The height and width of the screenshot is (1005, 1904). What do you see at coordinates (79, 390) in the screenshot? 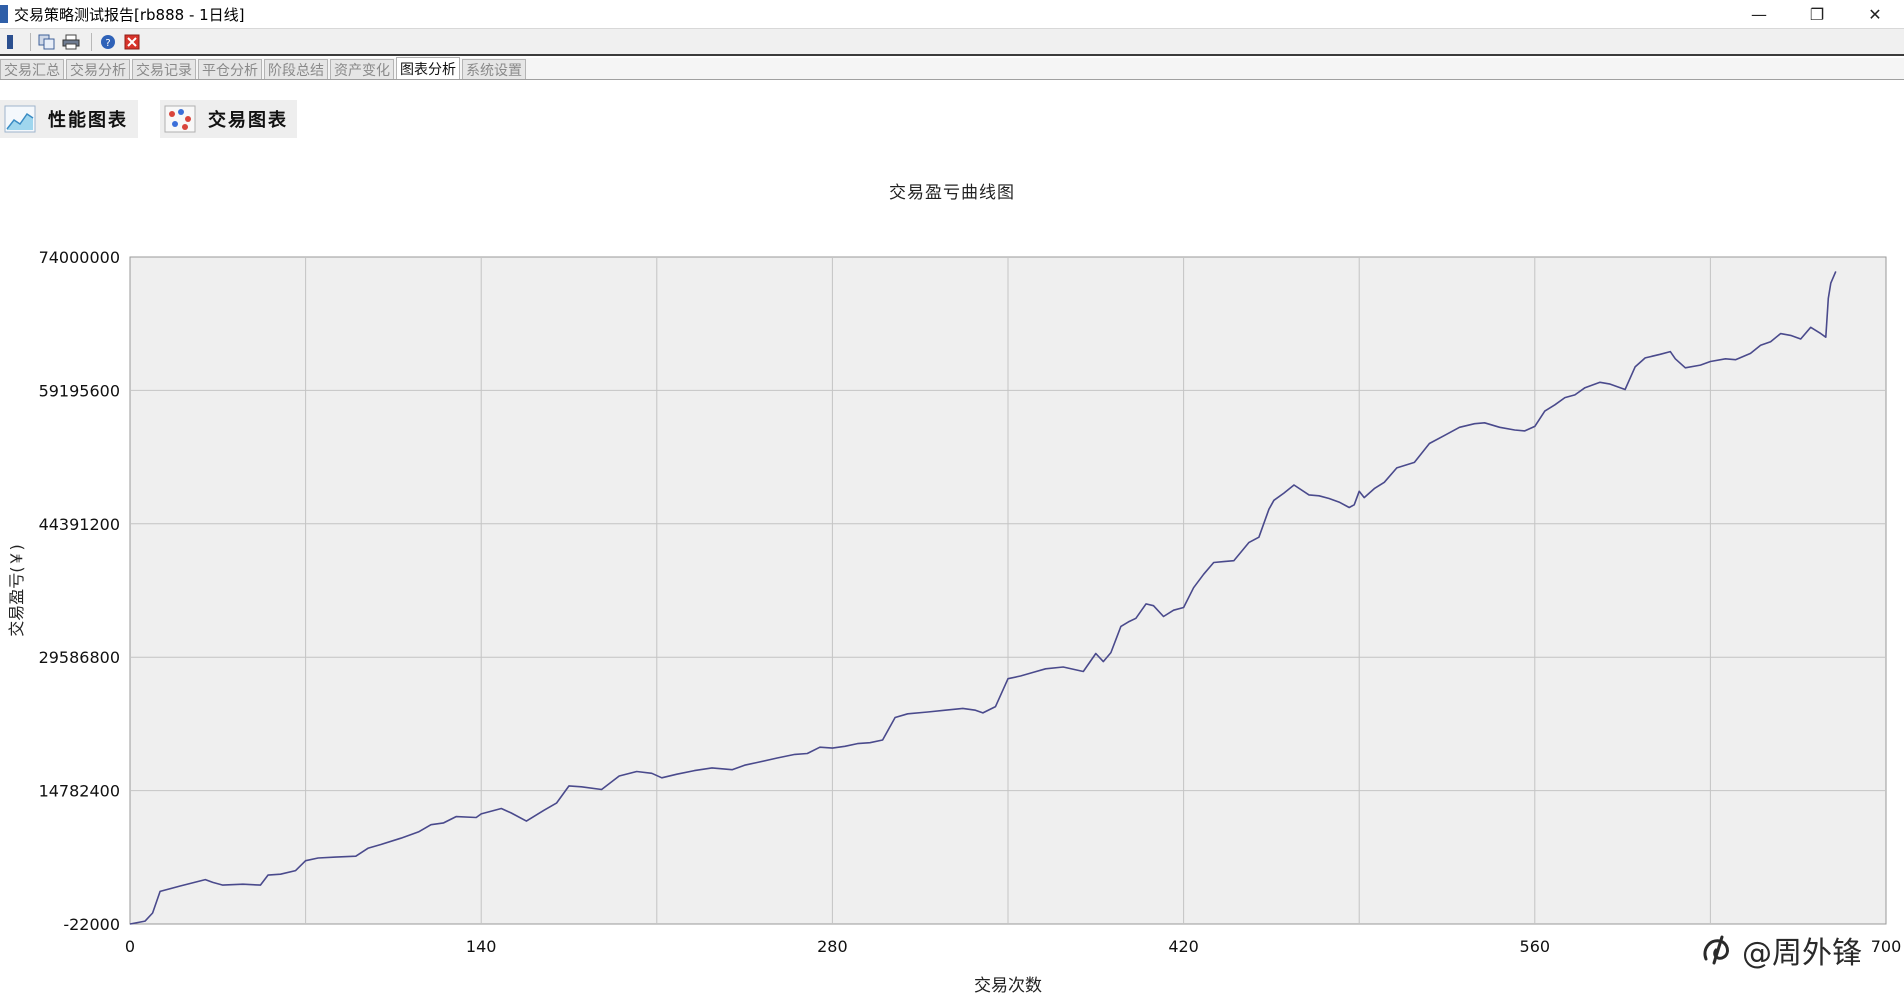
I see `y-tick-label: 59195600` at bounding box center [79, 390].